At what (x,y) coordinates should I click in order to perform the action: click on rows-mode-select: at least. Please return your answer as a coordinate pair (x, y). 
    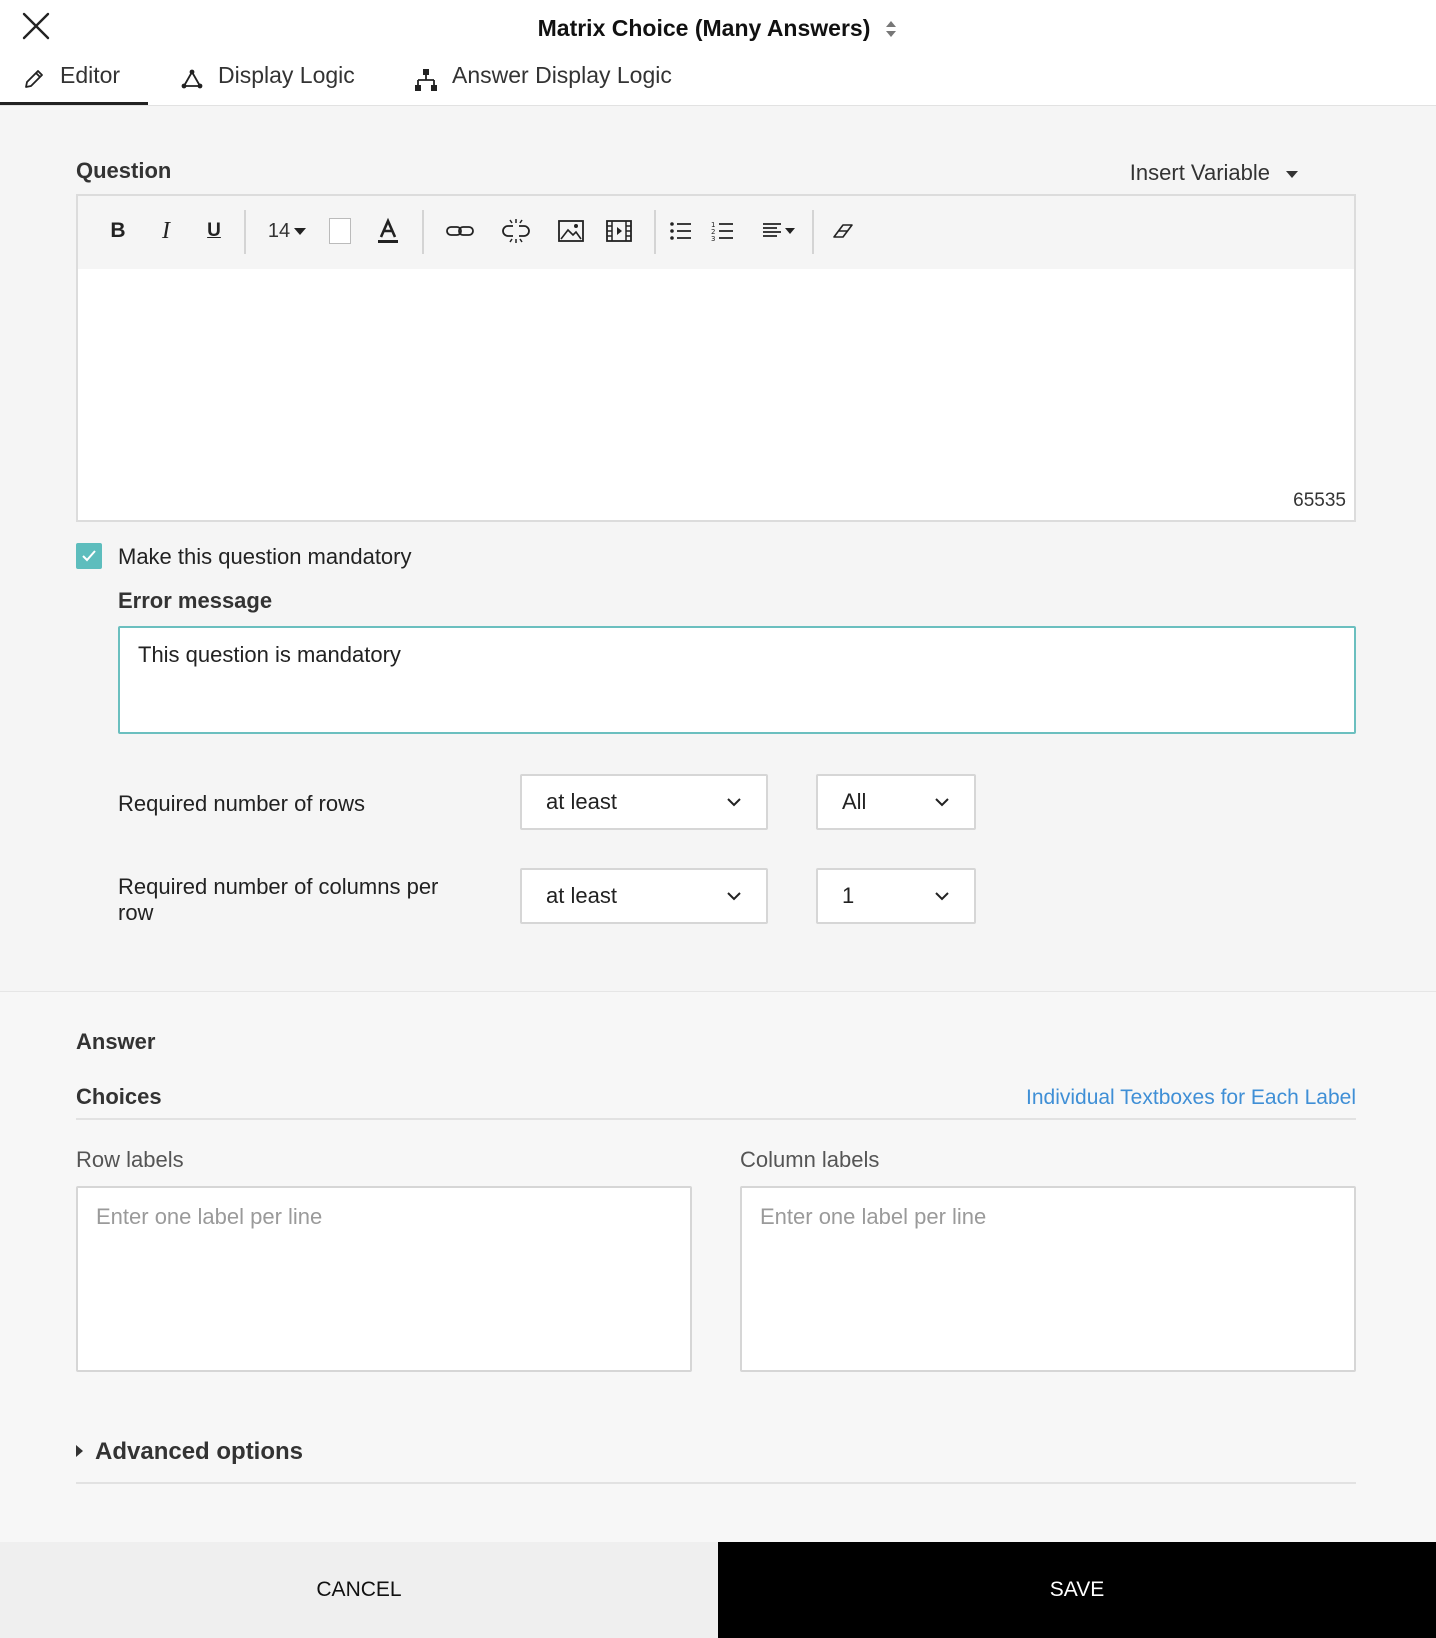
    Looking at the image, I should click on (644, 802).